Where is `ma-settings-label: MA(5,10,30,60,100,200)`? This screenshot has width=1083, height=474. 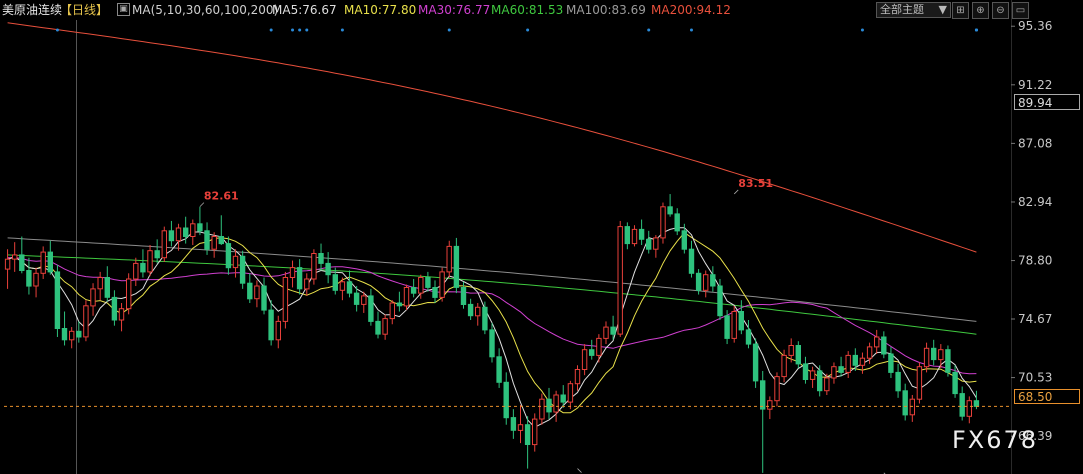 ma-settings-label: MA(5,10,30,60,100,200) is located at coordinates (205, 10).